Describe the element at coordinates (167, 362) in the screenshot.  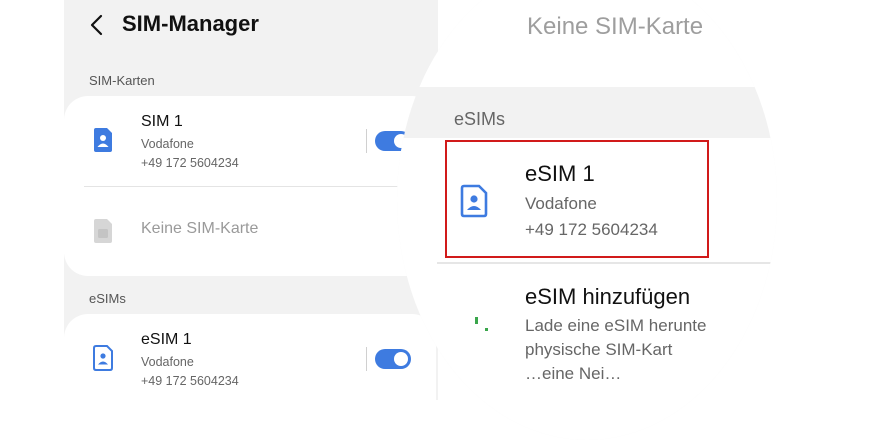
I see `esim-1-carrier: Vodafone` at that location.